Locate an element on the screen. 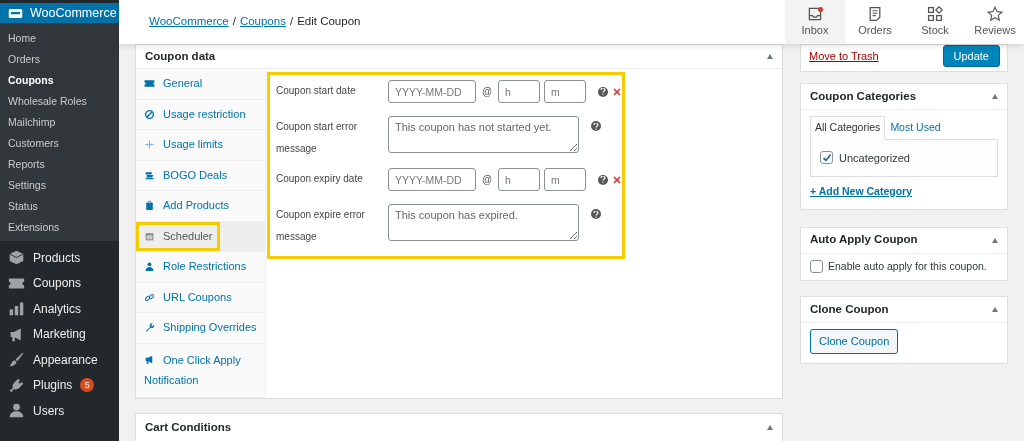 The width and height of the screenshot is (1024, 441). prohibited-icon is located at coordinates (149, 114).